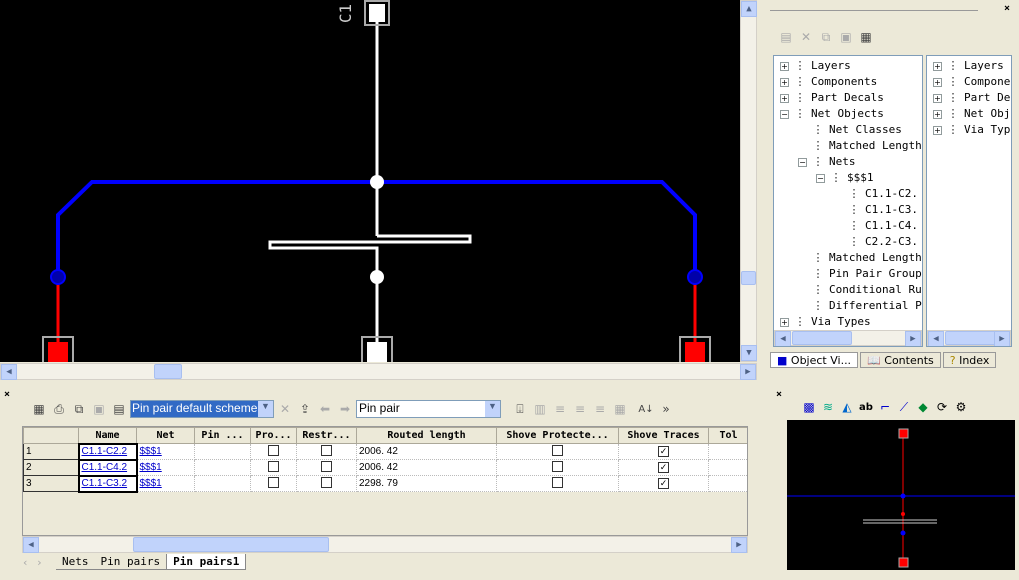  Describe the element at coordinates (885, 407) in the screenshot. I see `route-icon: ⌐` at that location.